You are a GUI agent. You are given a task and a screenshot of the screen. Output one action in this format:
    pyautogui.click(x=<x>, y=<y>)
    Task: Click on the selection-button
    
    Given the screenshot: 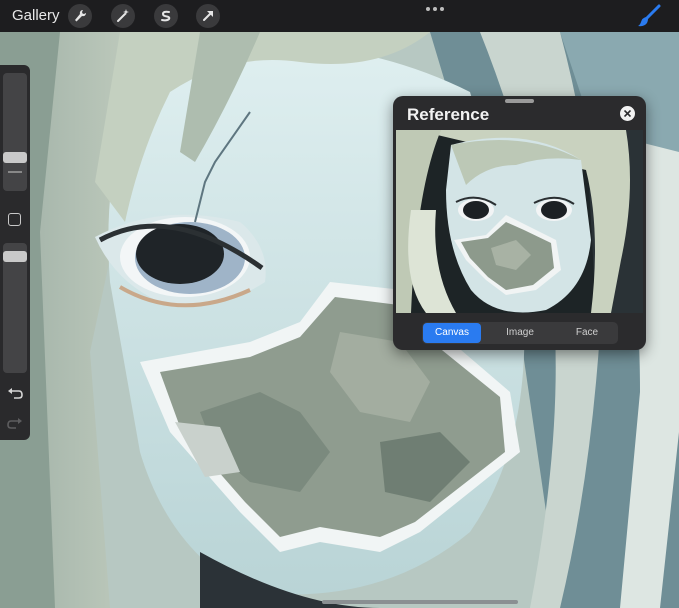 What is the action you would take?
    pyautogui.click(x=166, y=16)
    